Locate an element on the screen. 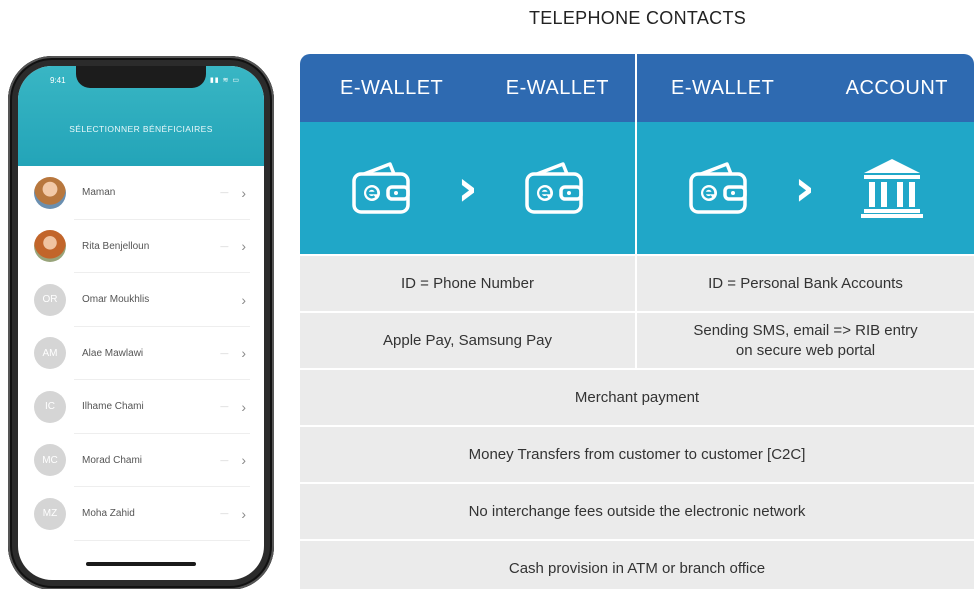 This screenshot has height=589, width=975. header-row: E-WALLET E-WALLET E-WALLET ACCOUNT is located at coordinates (637, 88).